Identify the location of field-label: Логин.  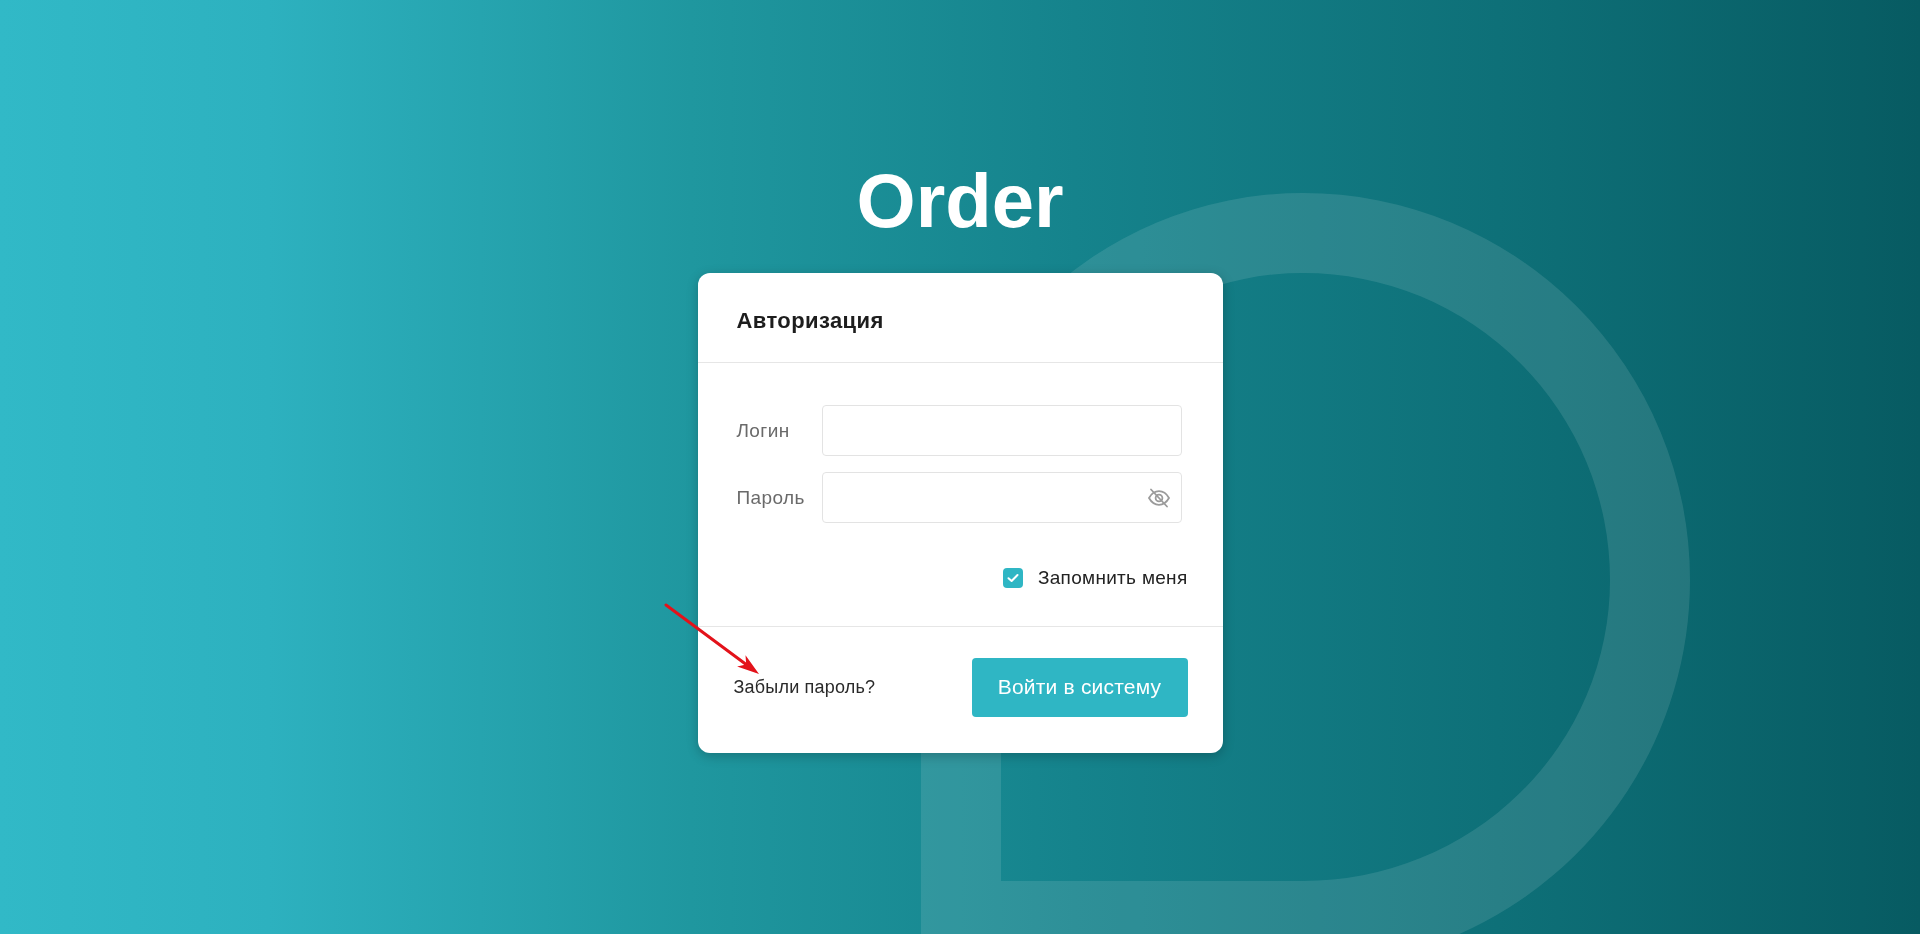
(763, 430).